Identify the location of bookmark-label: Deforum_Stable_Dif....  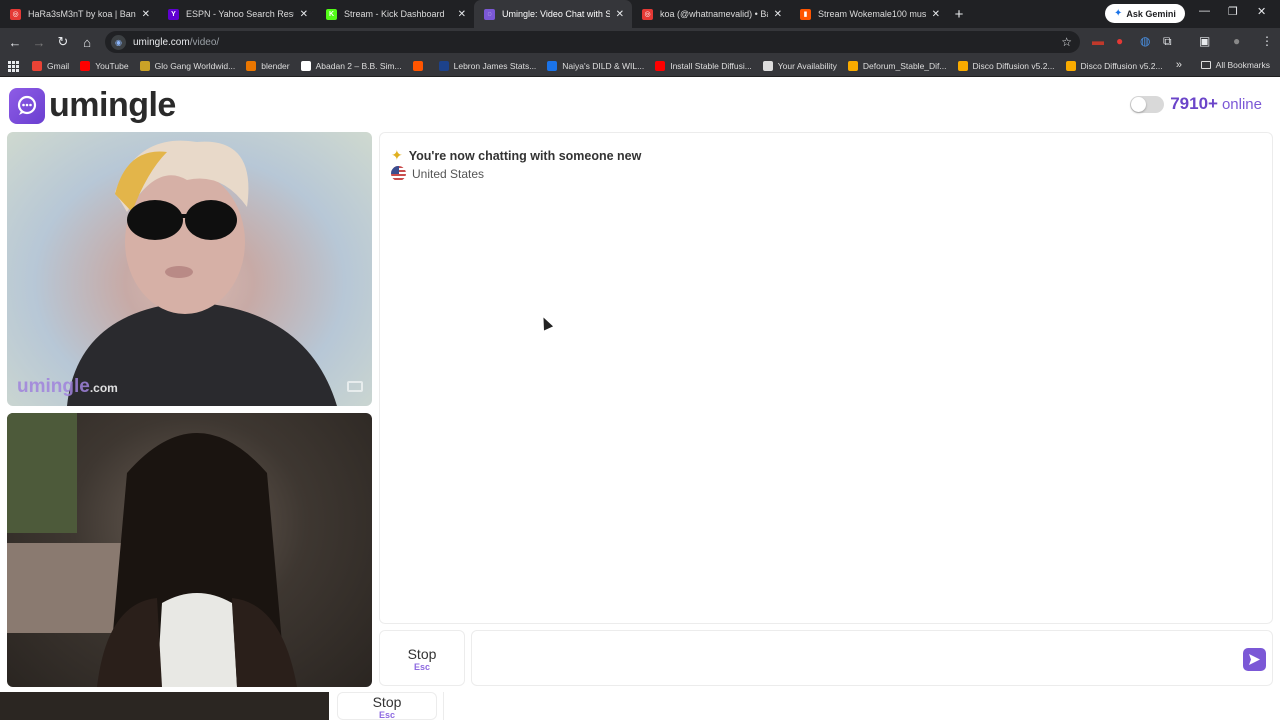
(904, 66).